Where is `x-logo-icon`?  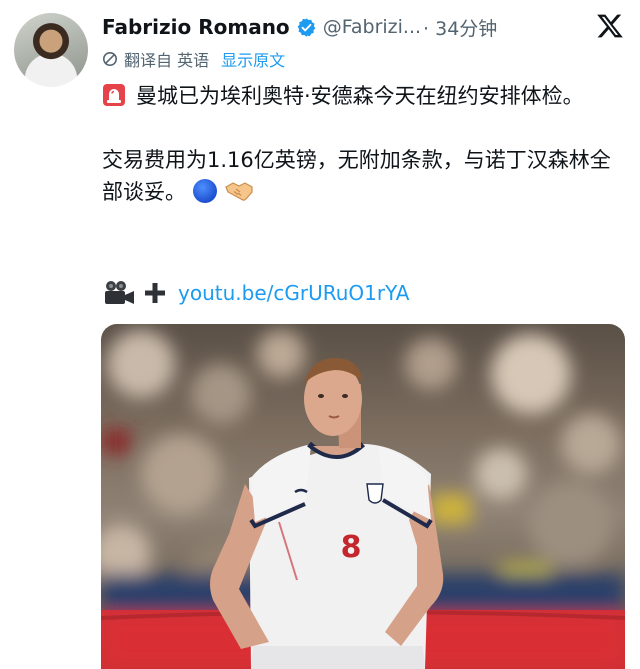
x-logo-icon is located at coordinates (610, 26).